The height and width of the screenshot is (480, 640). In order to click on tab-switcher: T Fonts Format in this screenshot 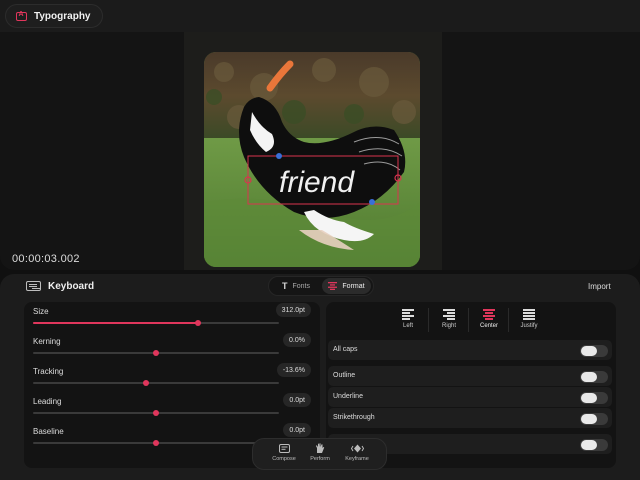, I will do `click(321, 286)`.